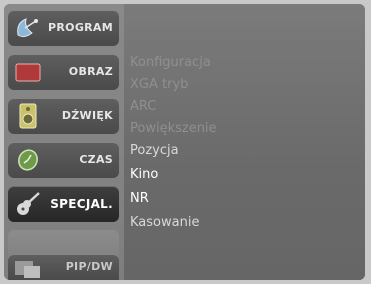 This screenshot has width=371, height=284. Describe the element at coordinates (28, 116) in the screenshot. I see `speaker-icon` at that location.